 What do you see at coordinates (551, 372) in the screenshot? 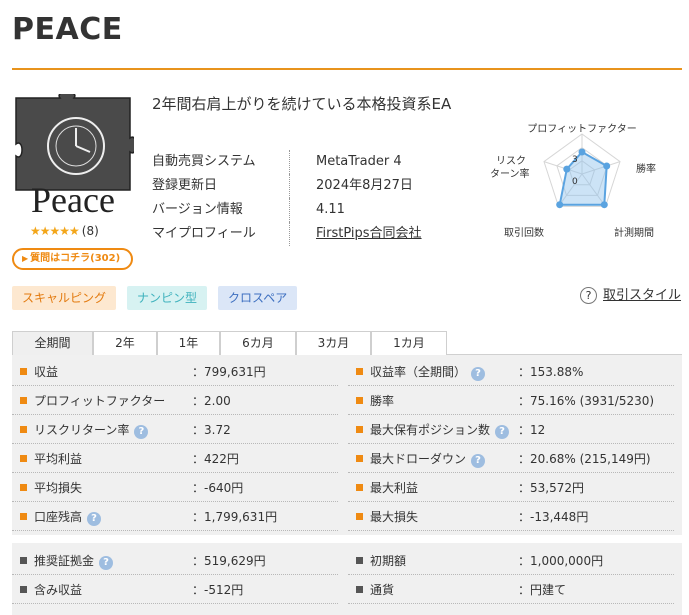
I see `stats_right-value: ：153.88%` at bounding box center [551, 372].